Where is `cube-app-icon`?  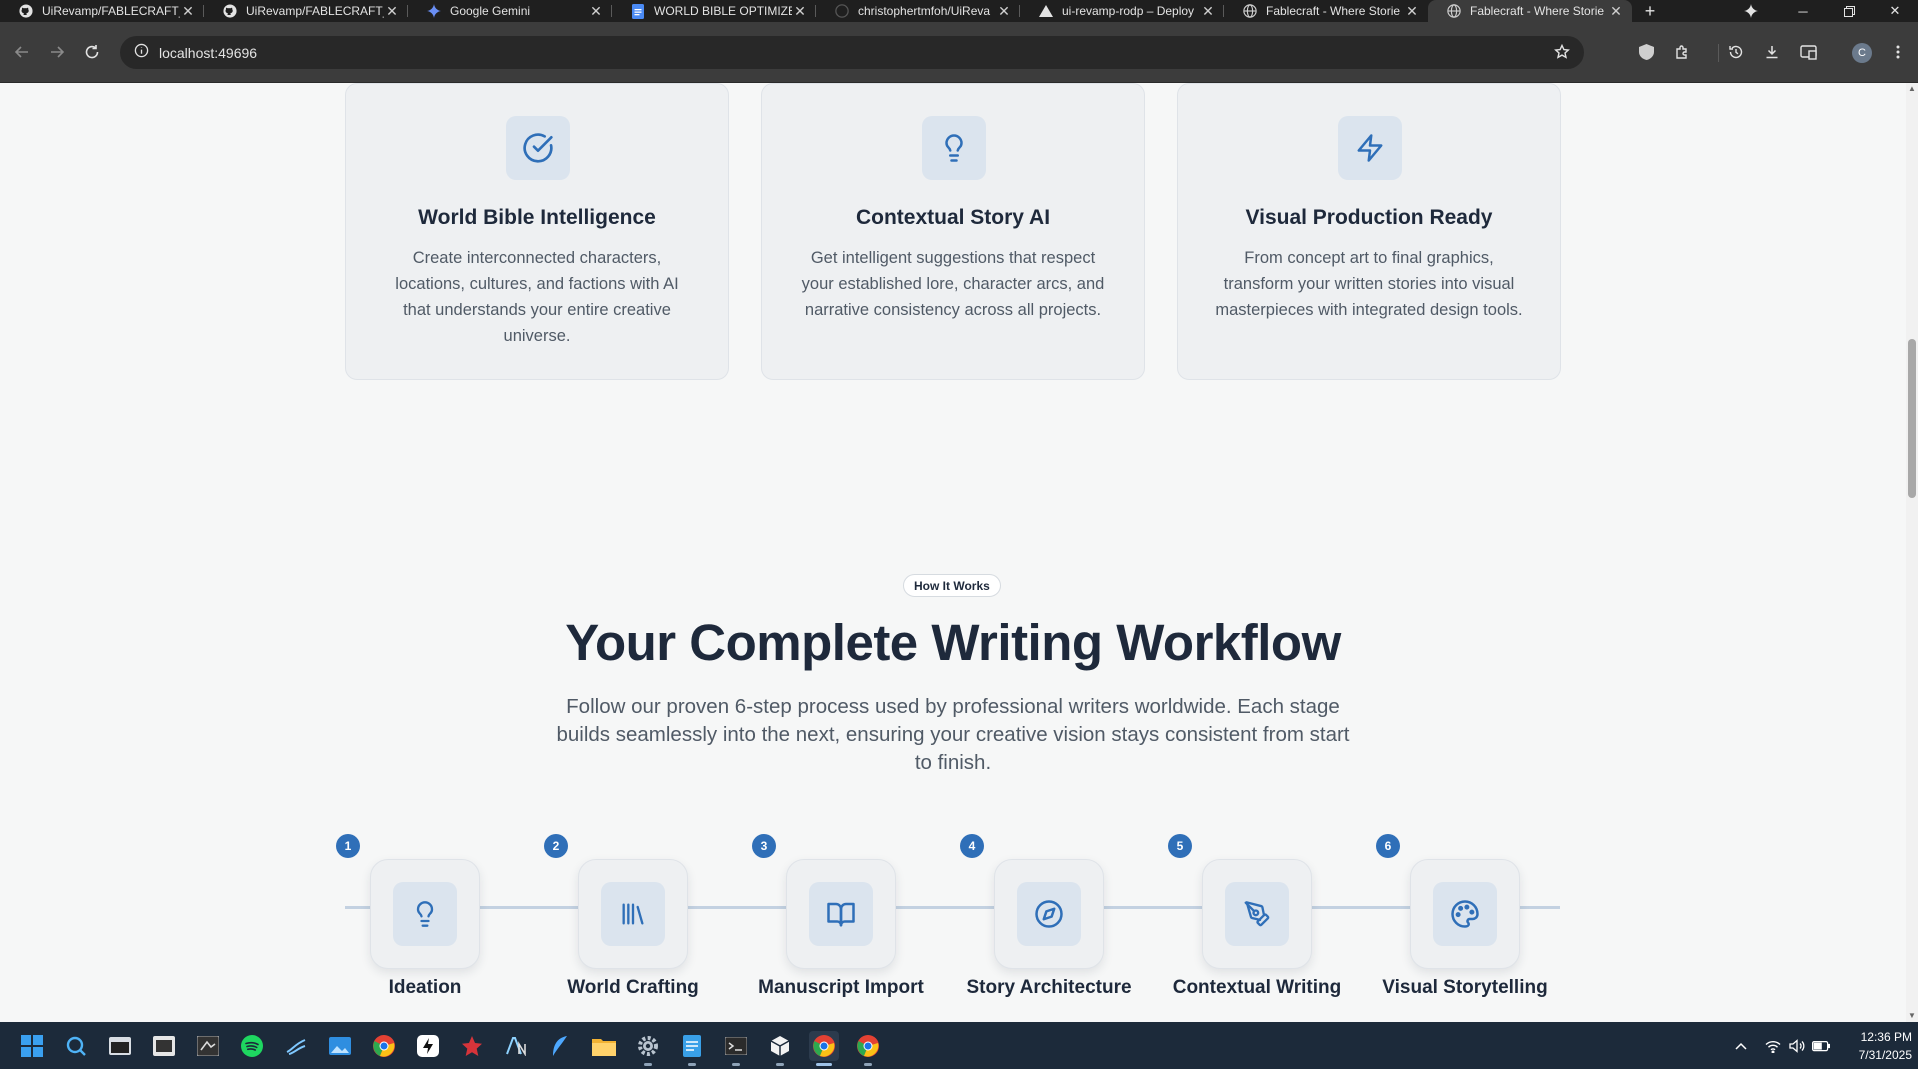
cube-app-icon is located at coordinates (780, 1048).